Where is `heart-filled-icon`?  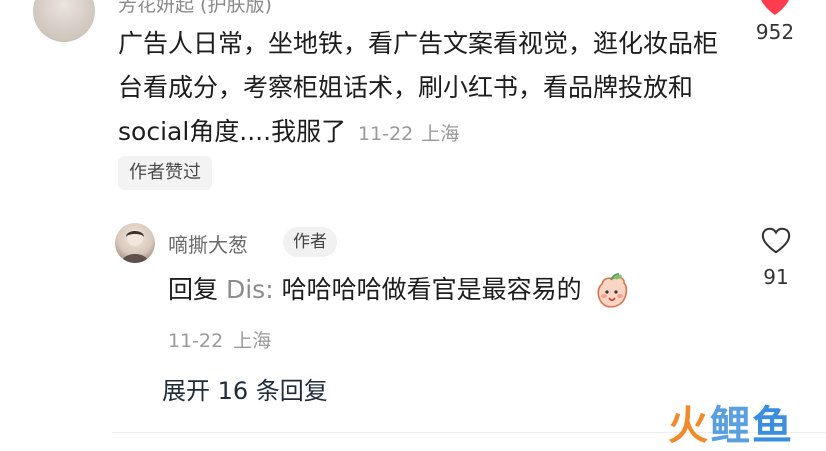
heart-filled-icon is located at coordinates (775, 8).